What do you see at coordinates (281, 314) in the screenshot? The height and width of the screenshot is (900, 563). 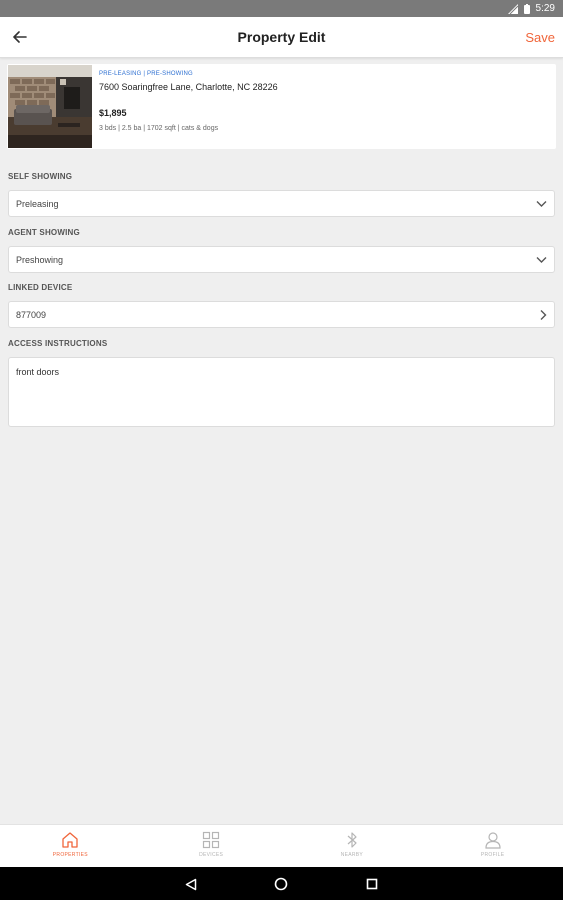 I see `linked-device-row: 877009` at bounding box center [281, 314].